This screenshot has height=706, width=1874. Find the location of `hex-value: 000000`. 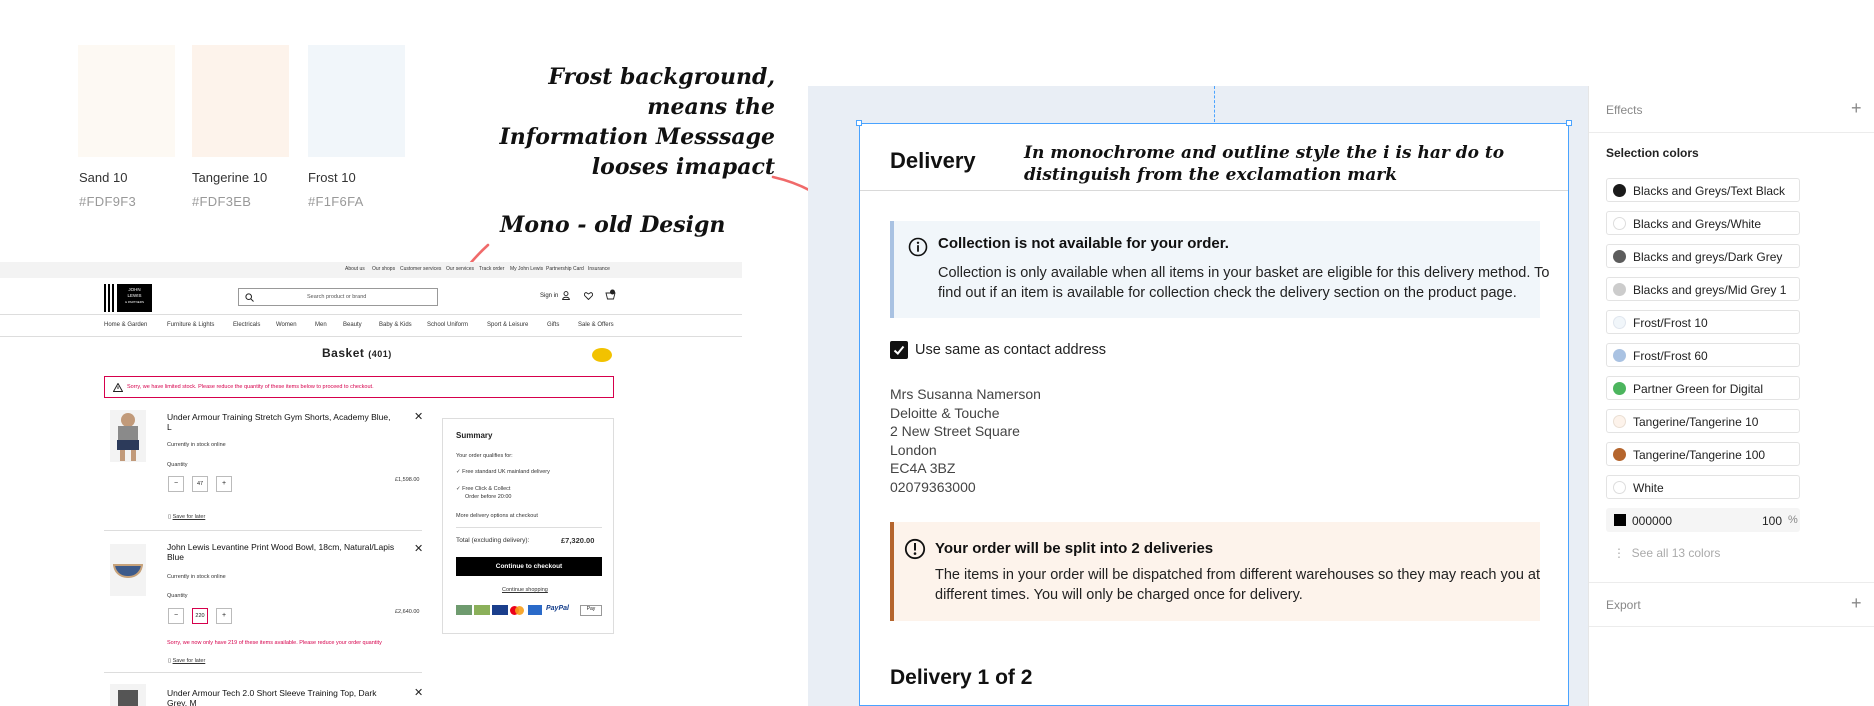

hex-value: 000000 is located at coordinates (1652, 521).